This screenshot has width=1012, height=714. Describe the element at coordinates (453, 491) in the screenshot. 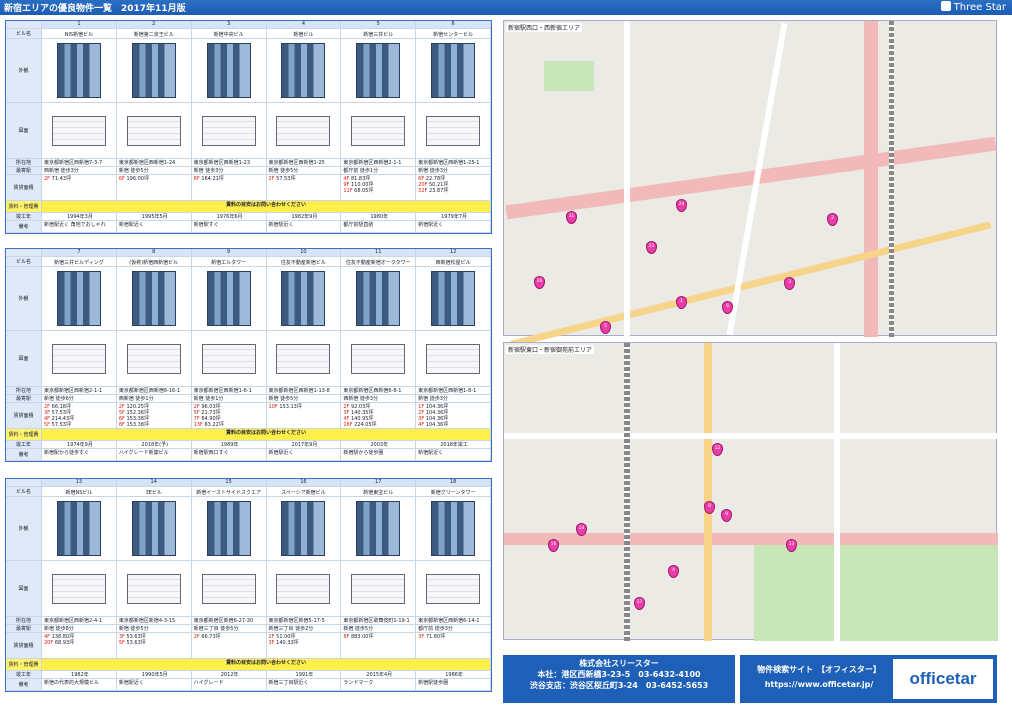

I see `building-name: 新宿グリーンタワー` at that location.